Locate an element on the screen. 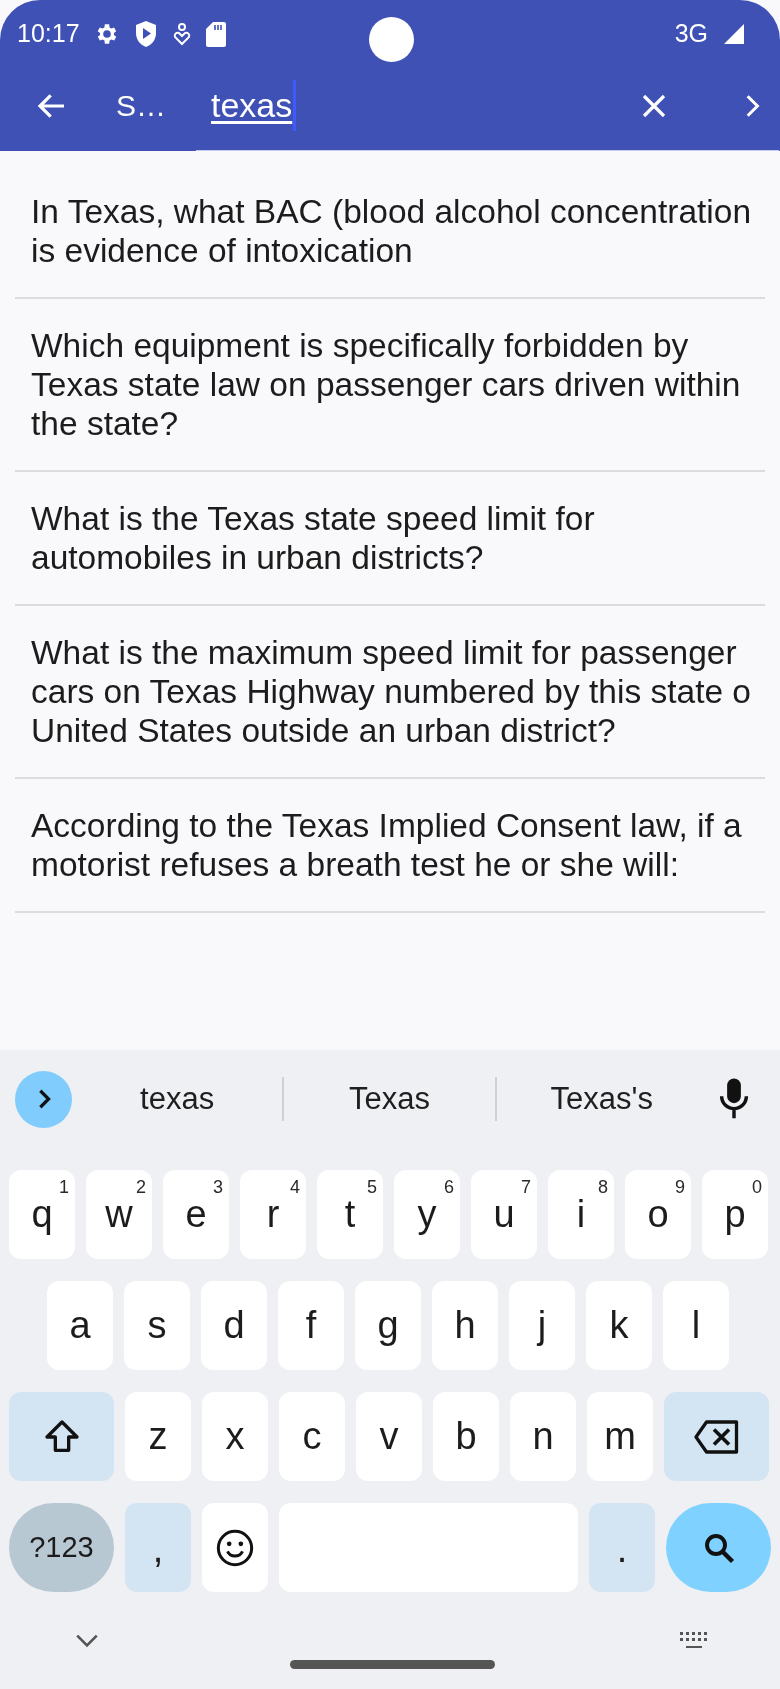 The image size is (780, 1689). shield-icon is located at coordinates (145, 34).